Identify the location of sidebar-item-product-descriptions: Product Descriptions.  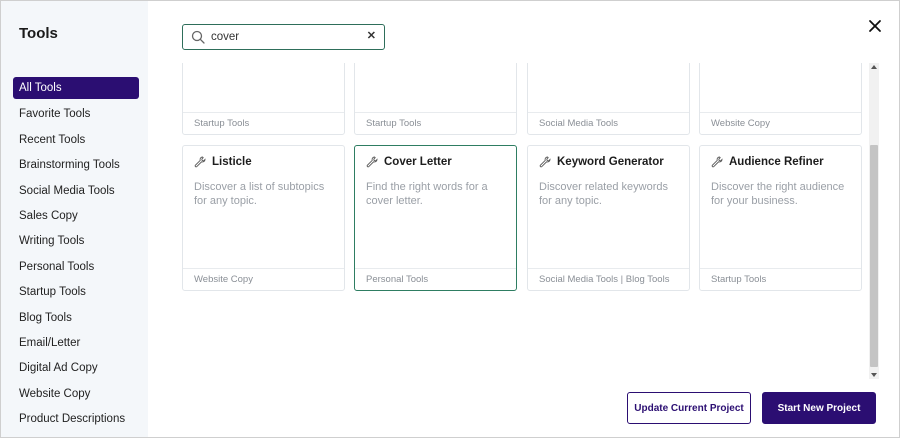
(76, 419).